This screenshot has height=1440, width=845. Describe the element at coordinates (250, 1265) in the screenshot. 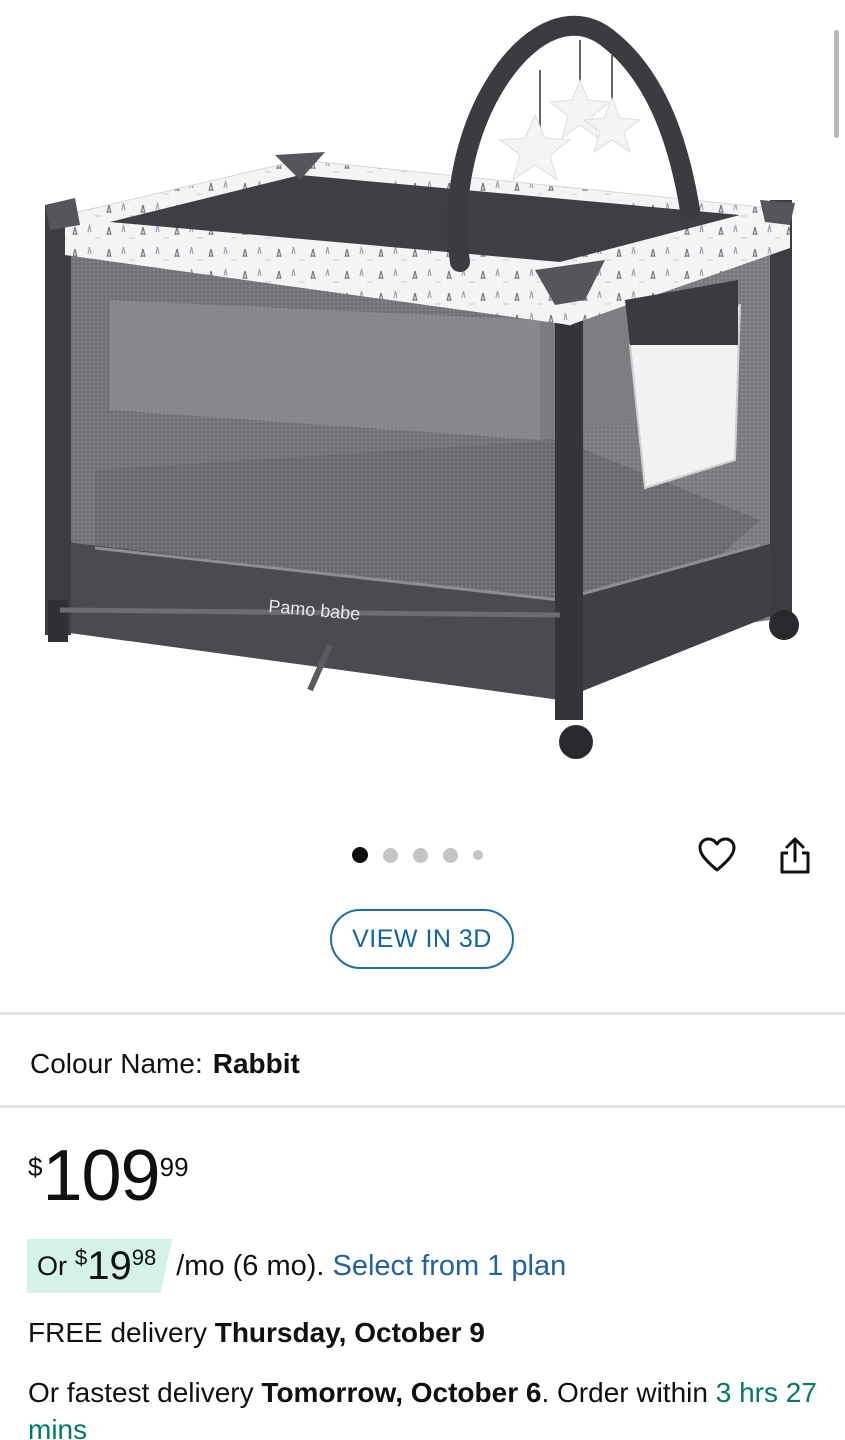

I see `monthly-suffix: /mo (6 mo).` at that location.